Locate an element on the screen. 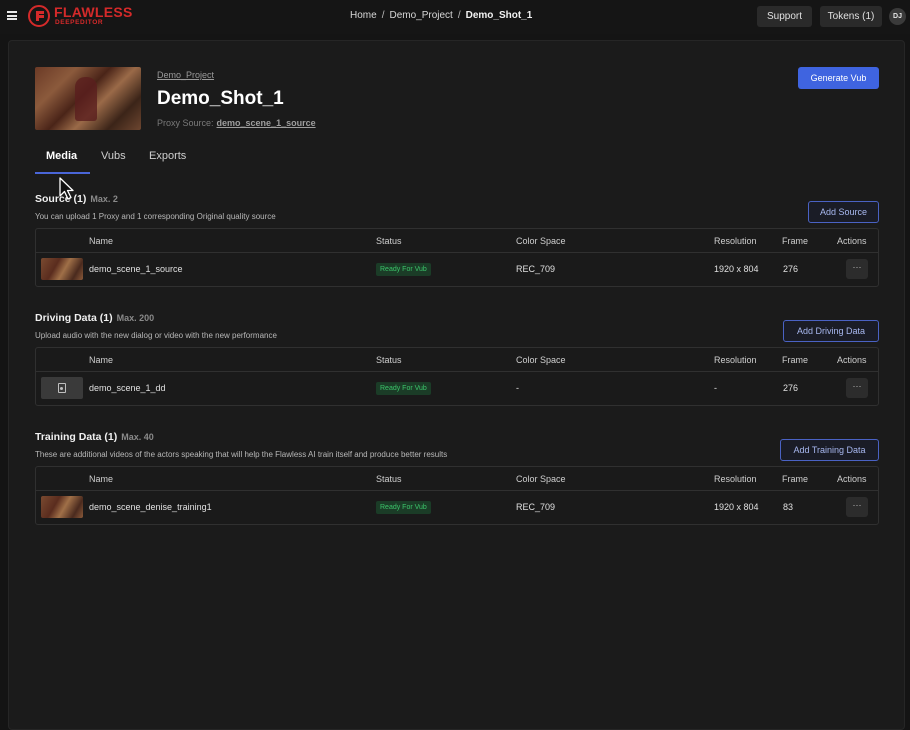  logo-subtitle: DEEPEDITOR is located at coordinates (79, 22).